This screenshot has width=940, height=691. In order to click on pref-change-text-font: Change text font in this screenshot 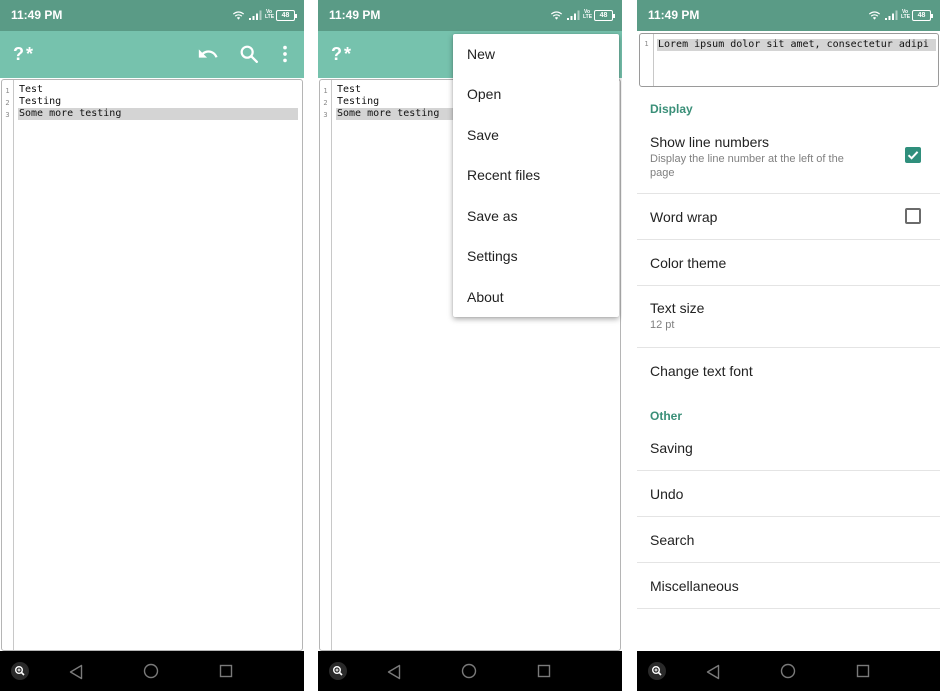, I will do `click(788, 371)`.